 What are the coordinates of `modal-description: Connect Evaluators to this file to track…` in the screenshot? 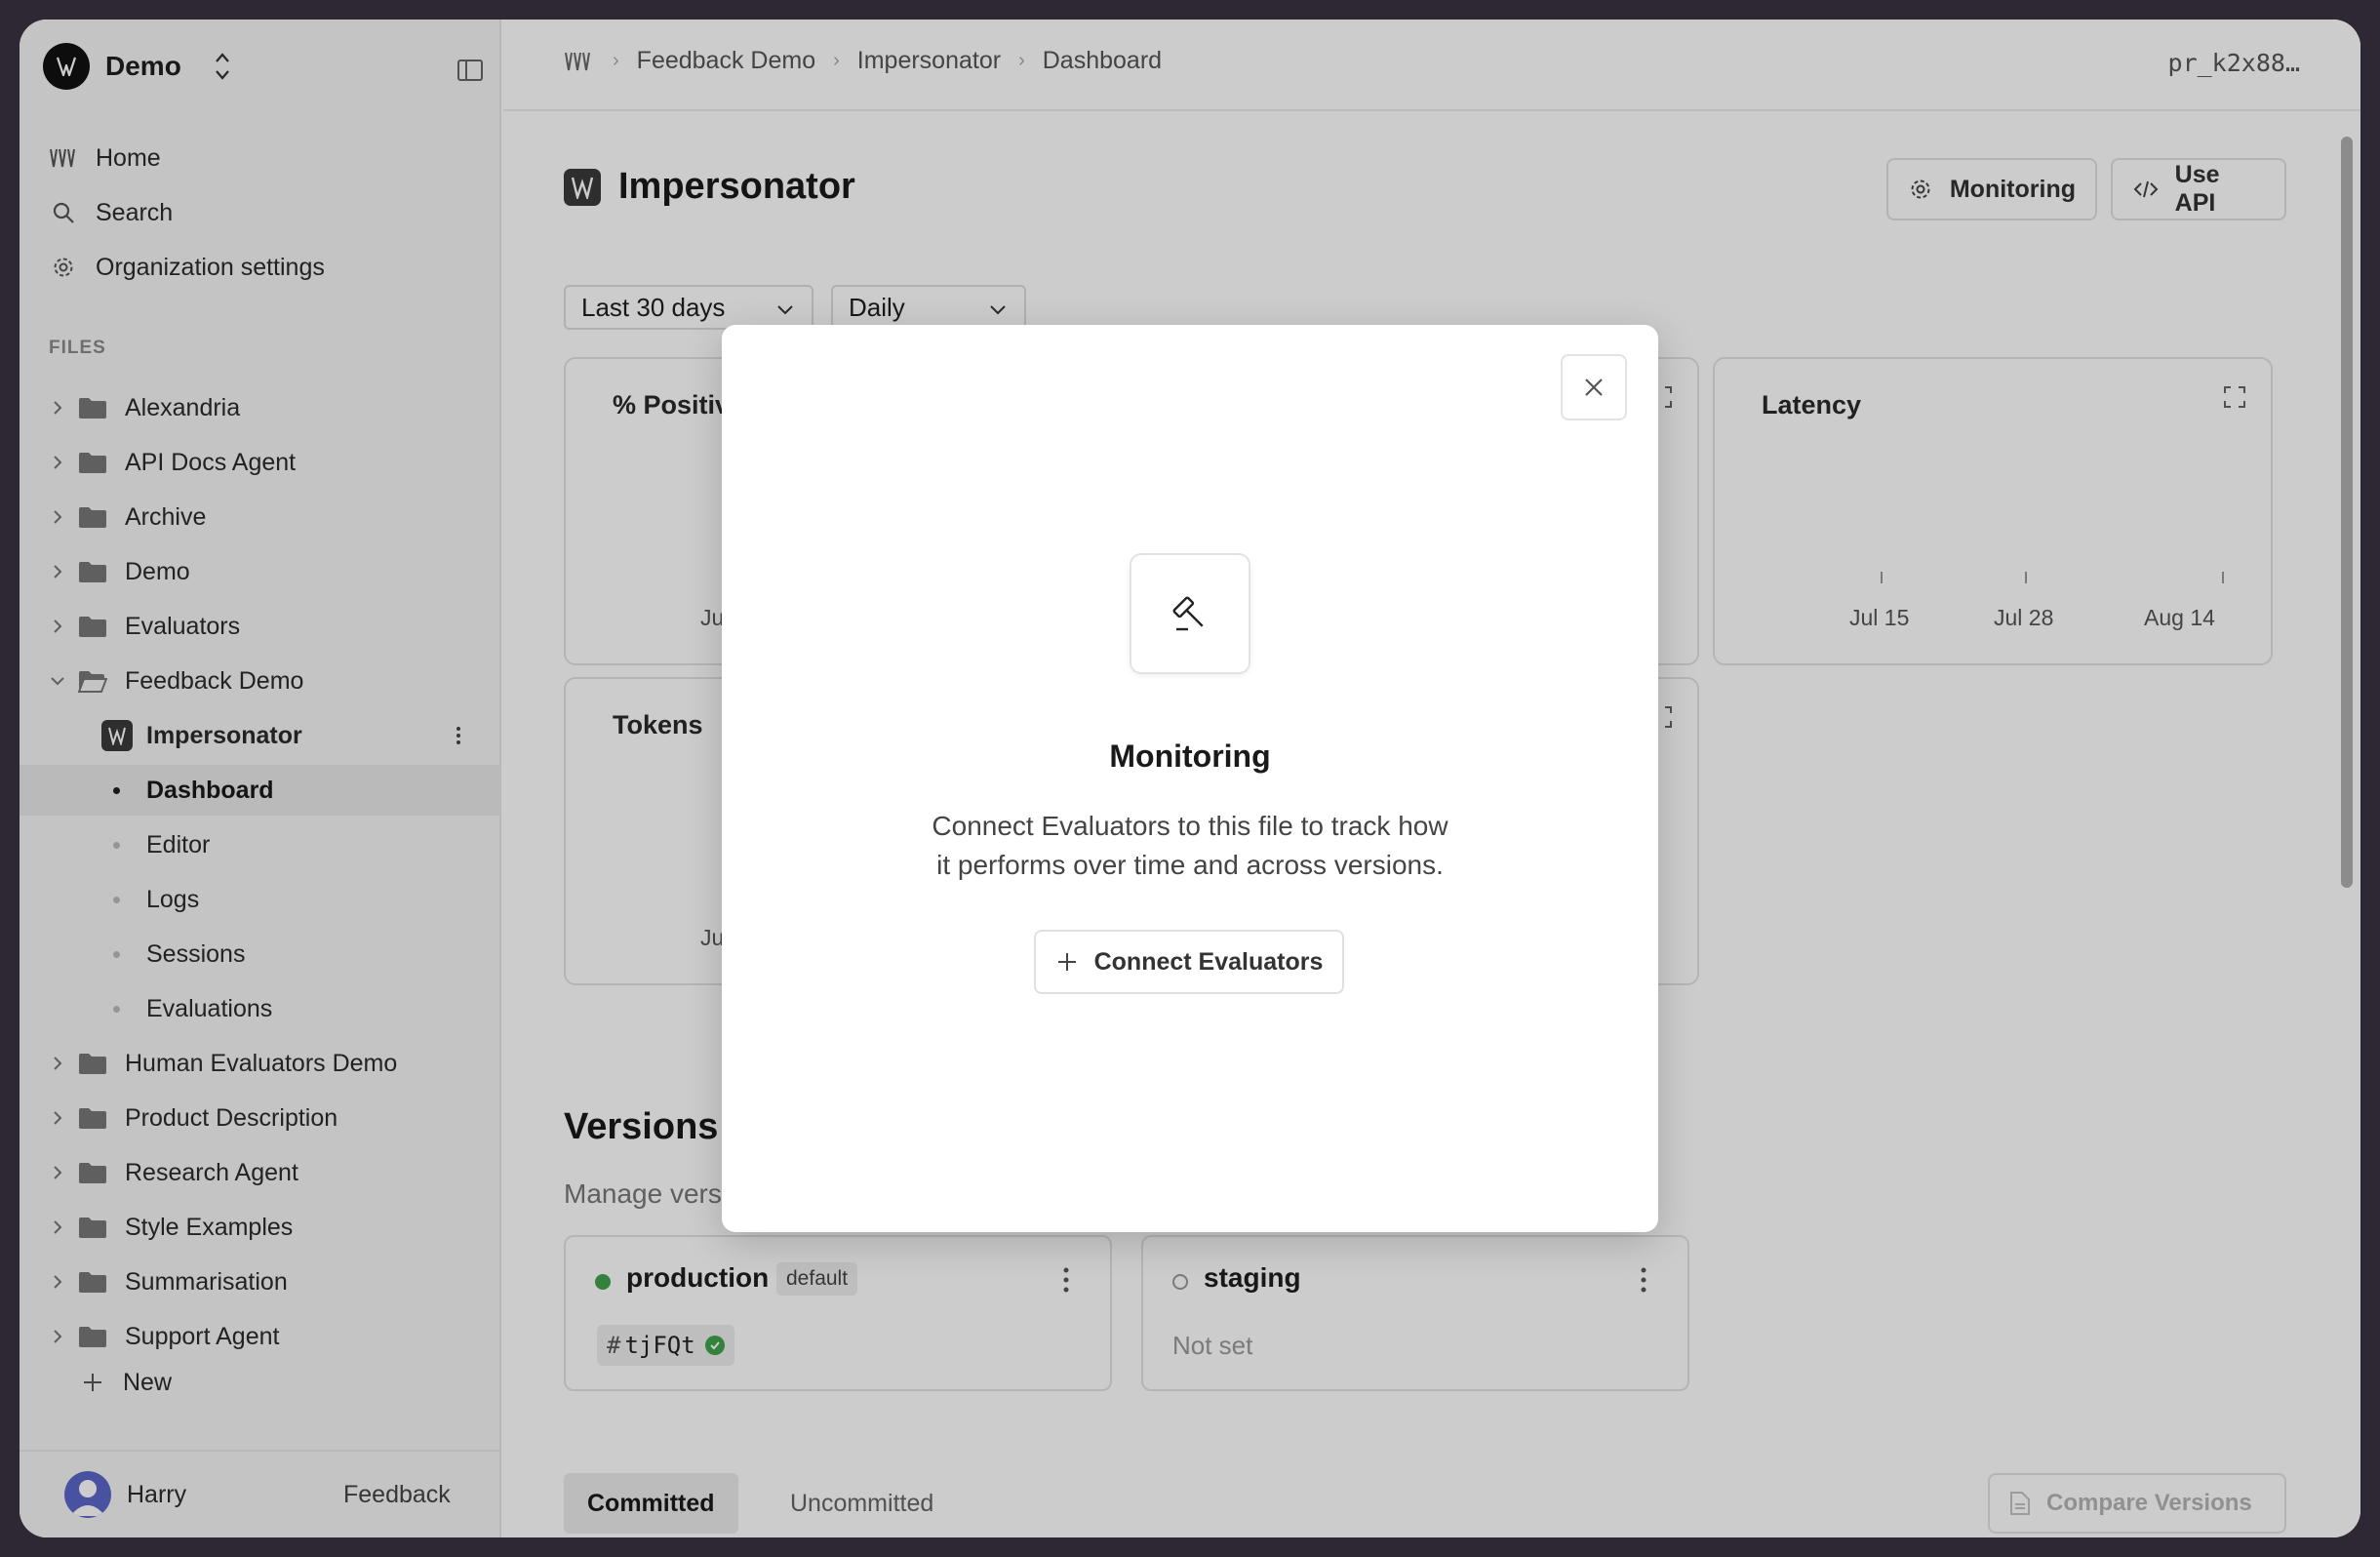 It's located at (1190, 846).